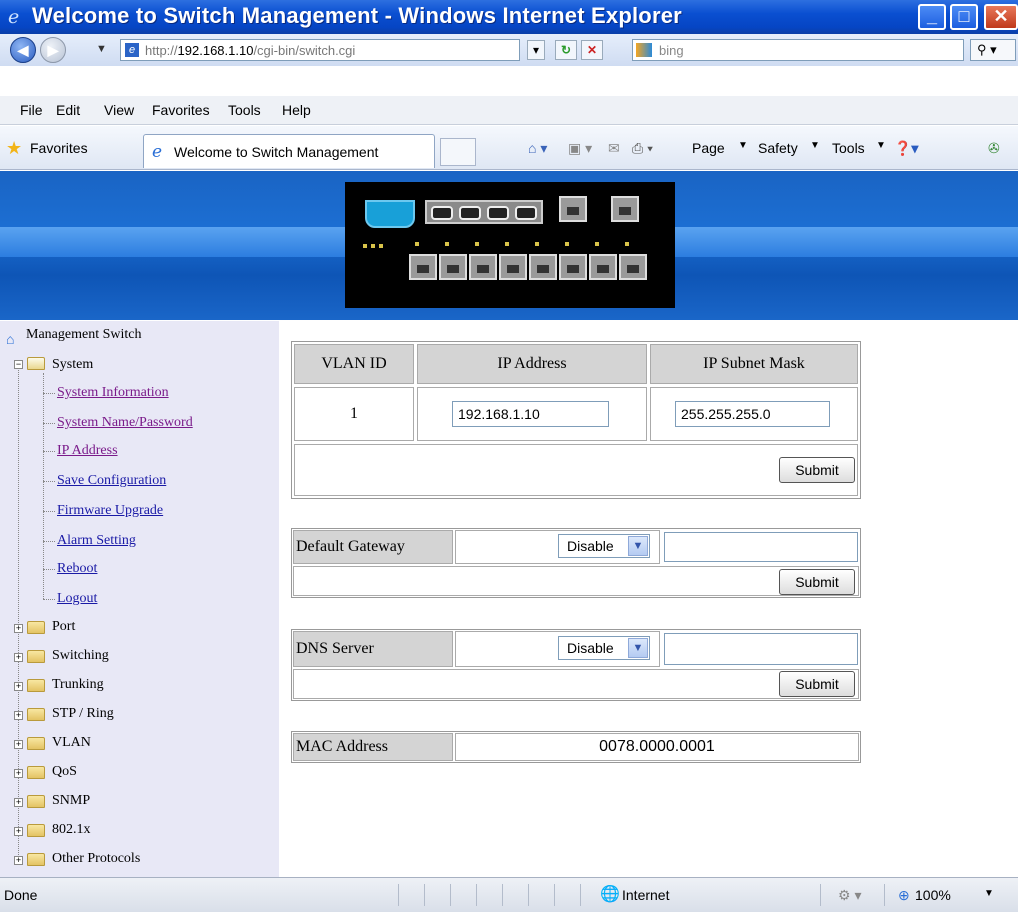 This screenshot has height=912, width=1018. I want to click on ip-address-input: 192.168.1.10, so click(530, 414).